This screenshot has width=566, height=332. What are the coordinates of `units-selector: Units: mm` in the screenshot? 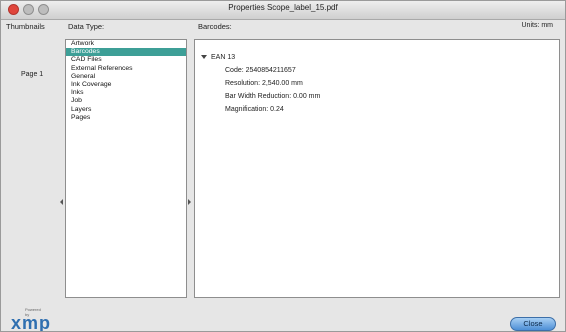 It's located at (538, 25).